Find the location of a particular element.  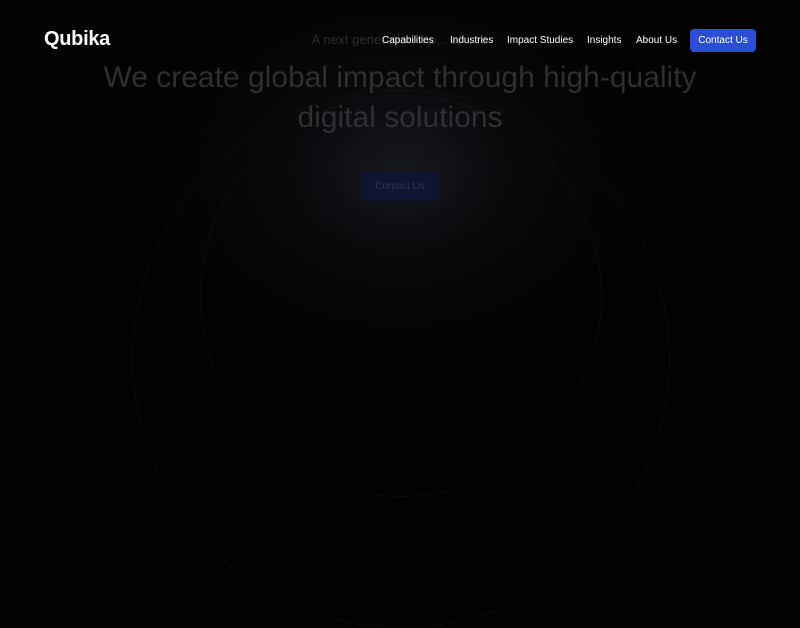

contact-us-button: Contact Us is located at coordinates (723, 40).